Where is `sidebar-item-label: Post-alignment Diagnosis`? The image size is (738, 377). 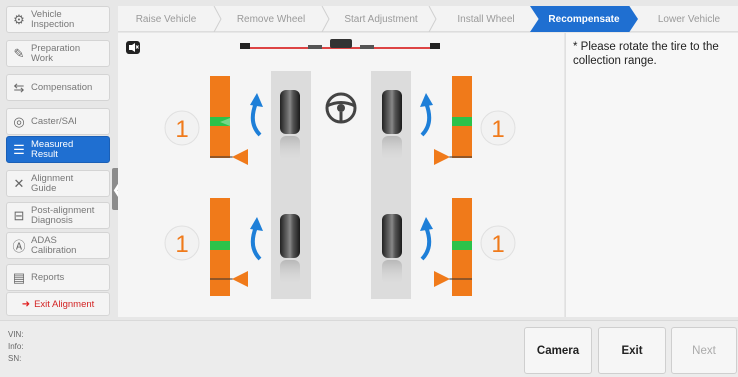 sidebar-item-label: Post-alignment Diagnosis is located at coordinates (63, 215).